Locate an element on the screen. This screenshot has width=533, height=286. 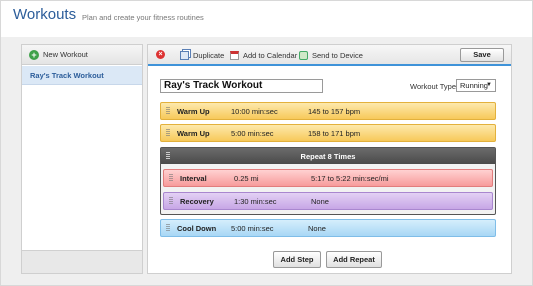
workout-step-interval: Interval 0.25 mi 5:17 to 5:22 min:sec/mi is located at coordinates (328, 178).